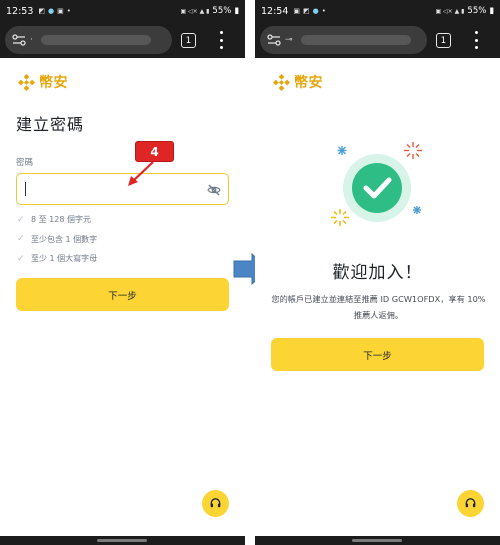  What do you see at coordinates (26, 189) in the screenshot?
I see `text-caret` at bounding box center [26, 189].